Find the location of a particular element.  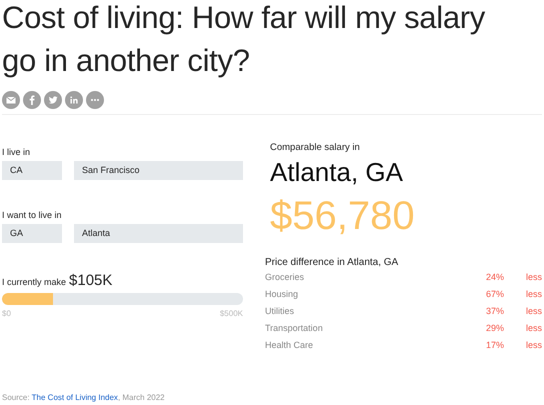

percent-value: 67% is located at coordinates (496, 293).